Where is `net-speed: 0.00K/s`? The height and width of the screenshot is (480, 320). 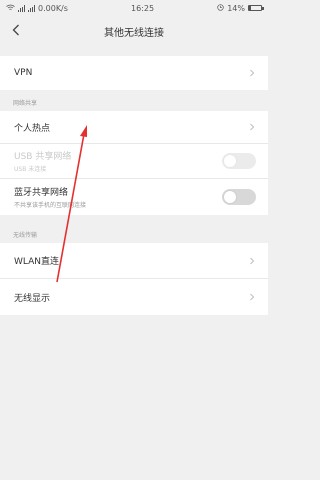
net-speed: 0.00K/s is located at coordinates (53, 8).